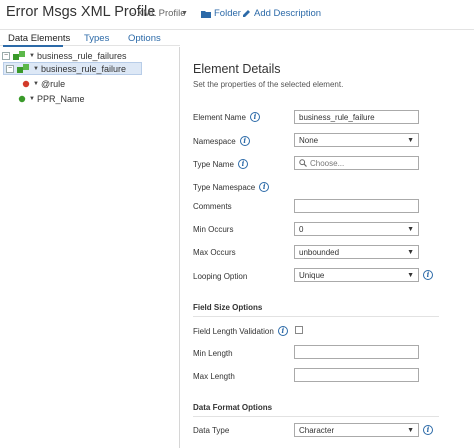  I want to click on max-length-label: Max Length, so click(214, 376).